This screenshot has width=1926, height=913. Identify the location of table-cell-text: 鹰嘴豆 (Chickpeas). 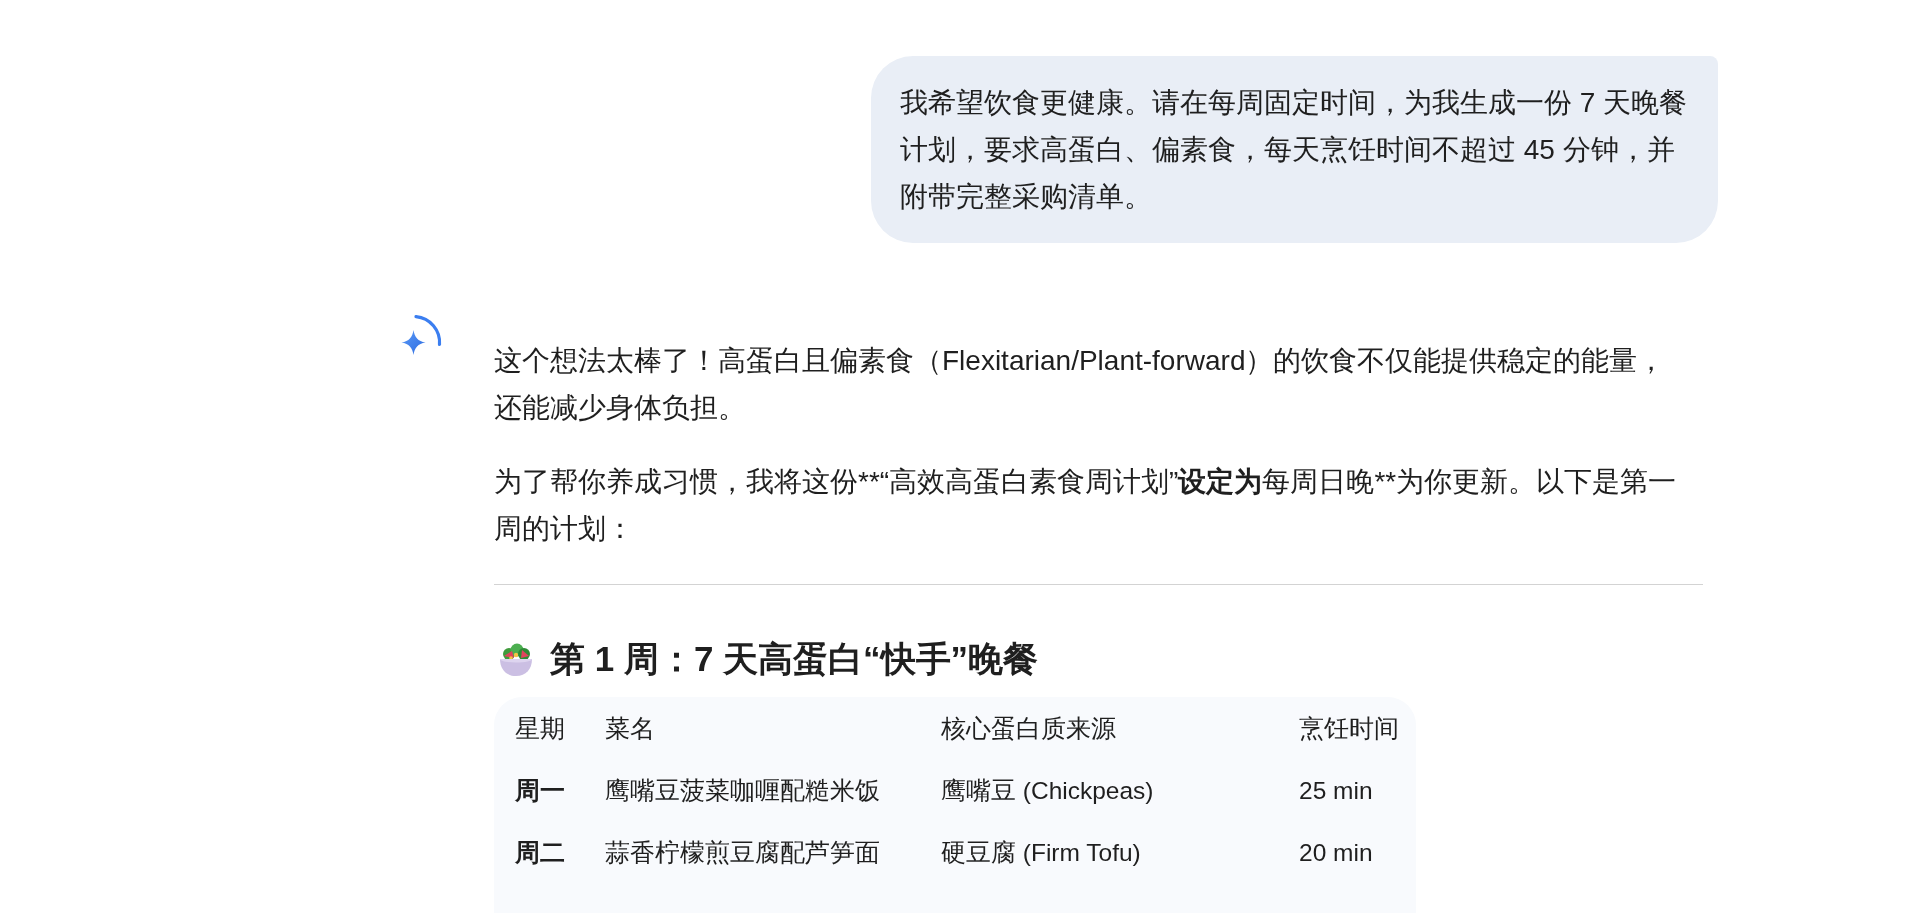
(1048, 790).